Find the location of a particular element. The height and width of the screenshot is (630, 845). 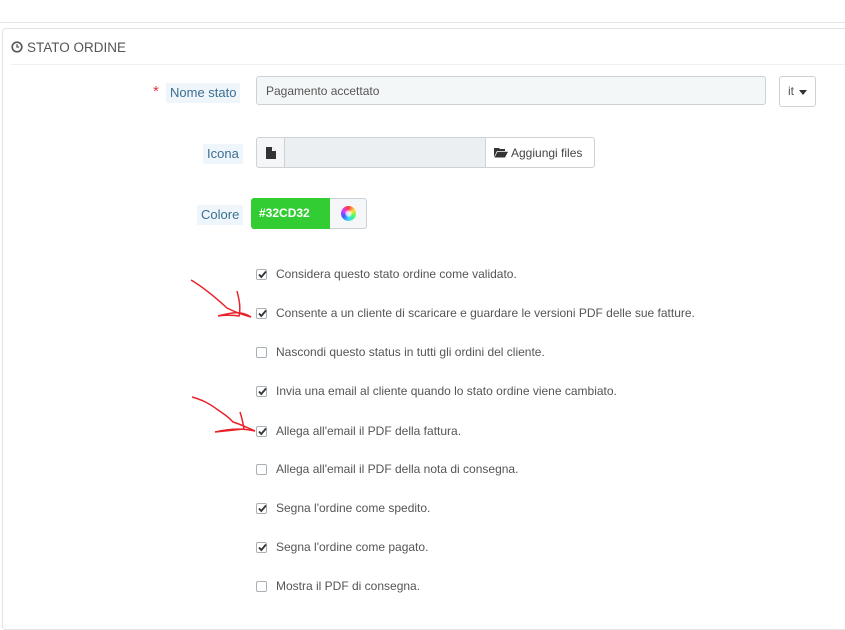

name-label: Nome stato is located at coordinates (203, 93).